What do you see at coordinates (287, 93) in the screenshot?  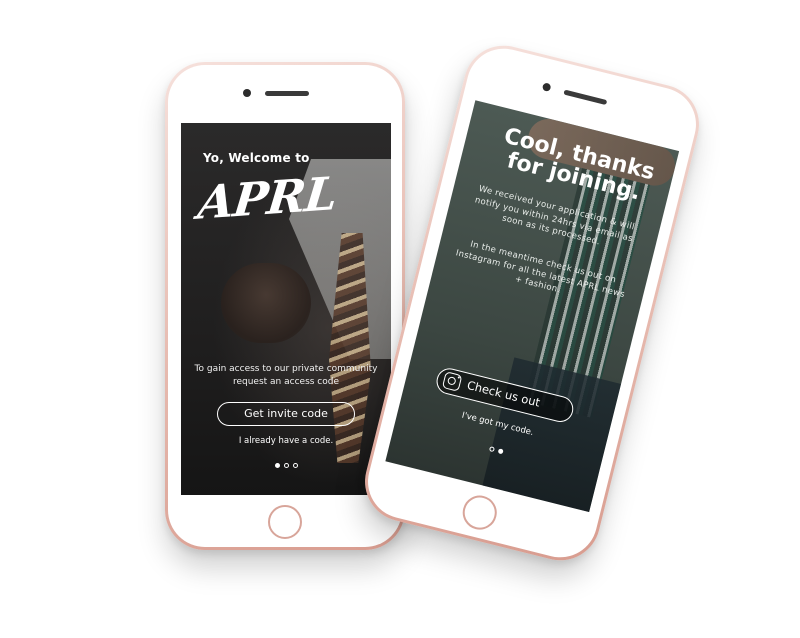 I see `speaker-grille` at bounding box center [287, 93].